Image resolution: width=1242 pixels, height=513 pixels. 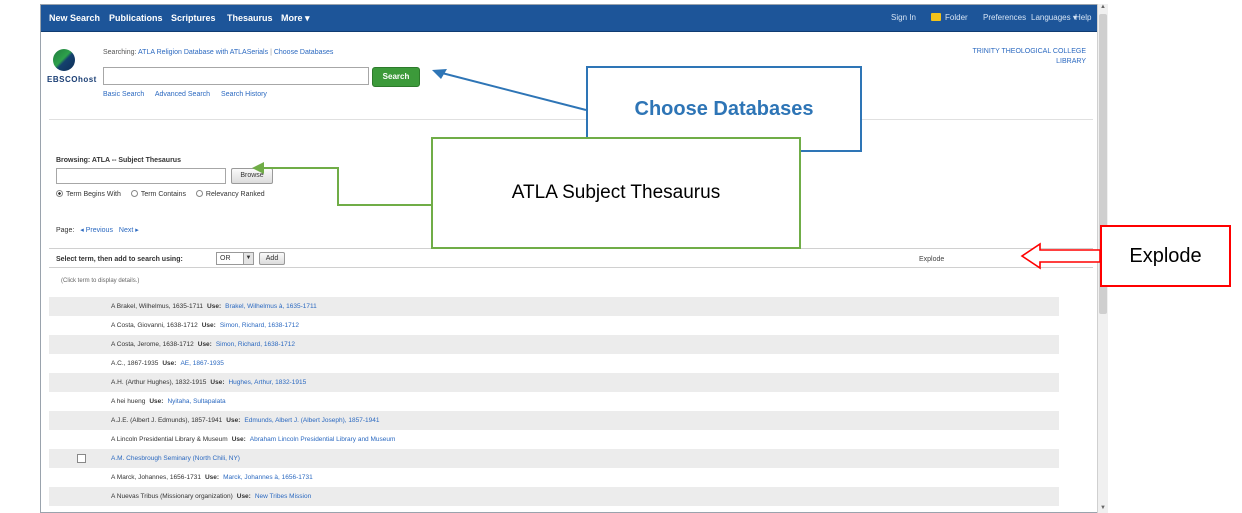 I want to click on click-term-hint: (Click term to display details.), so click(x=100, y=281).